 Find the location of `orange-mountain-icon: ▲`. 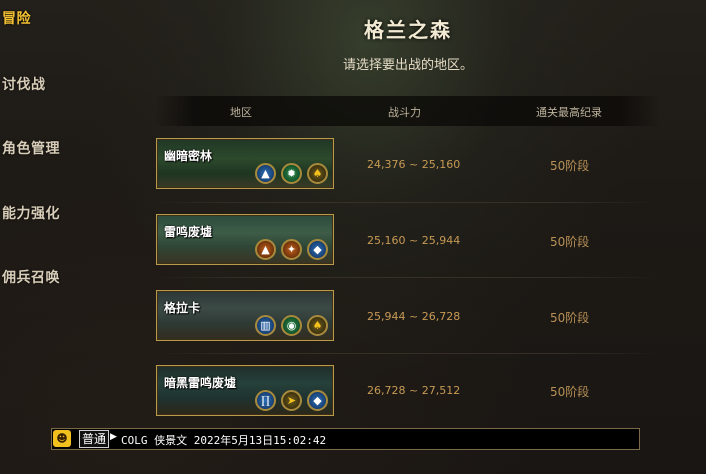

orange-mountain-icon: ▲ is located at coordinates (265, 249).